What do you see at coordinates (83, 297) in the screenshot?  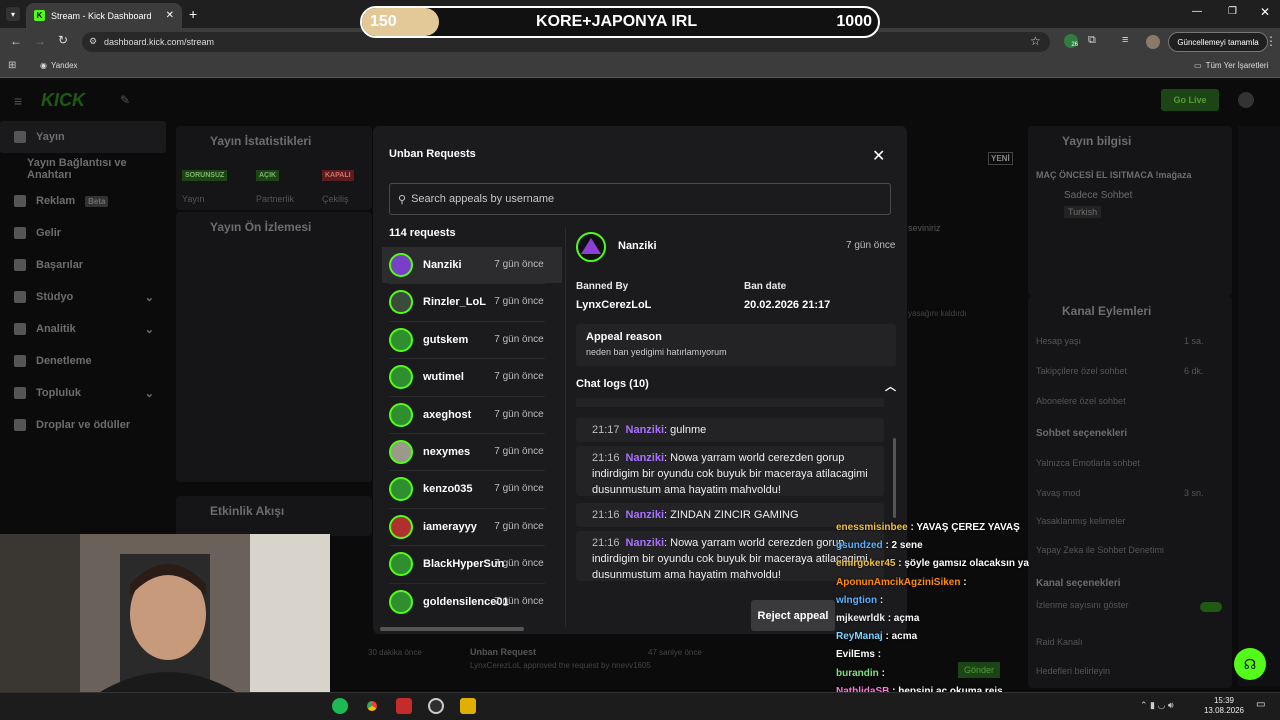 I see `sidebar-item-studio: Stüdyo ⌄` at bounding box center [83, 297].